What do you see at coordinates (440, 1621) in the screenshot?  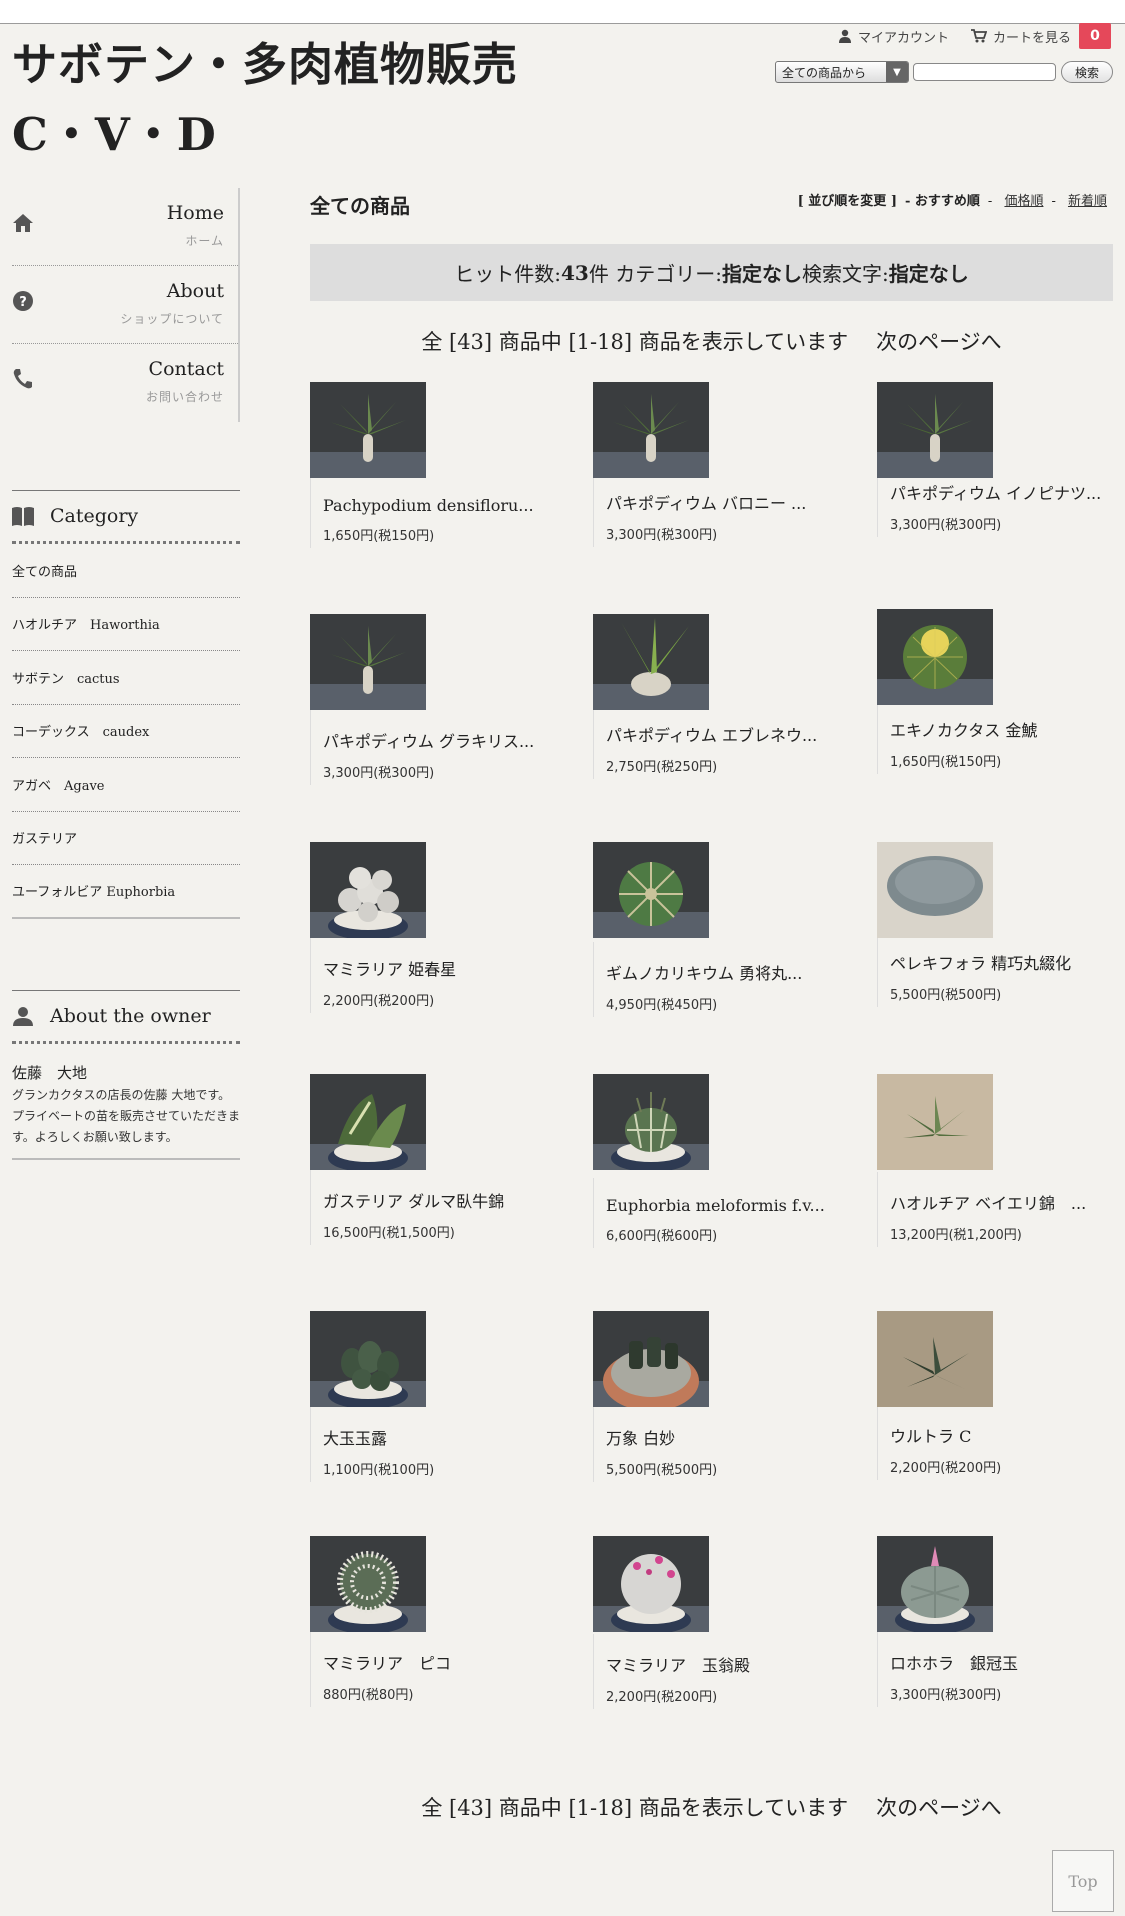 I see `product-card: マミラリア ピコ 880円(税80円)` at bounding box center [440, 1621].